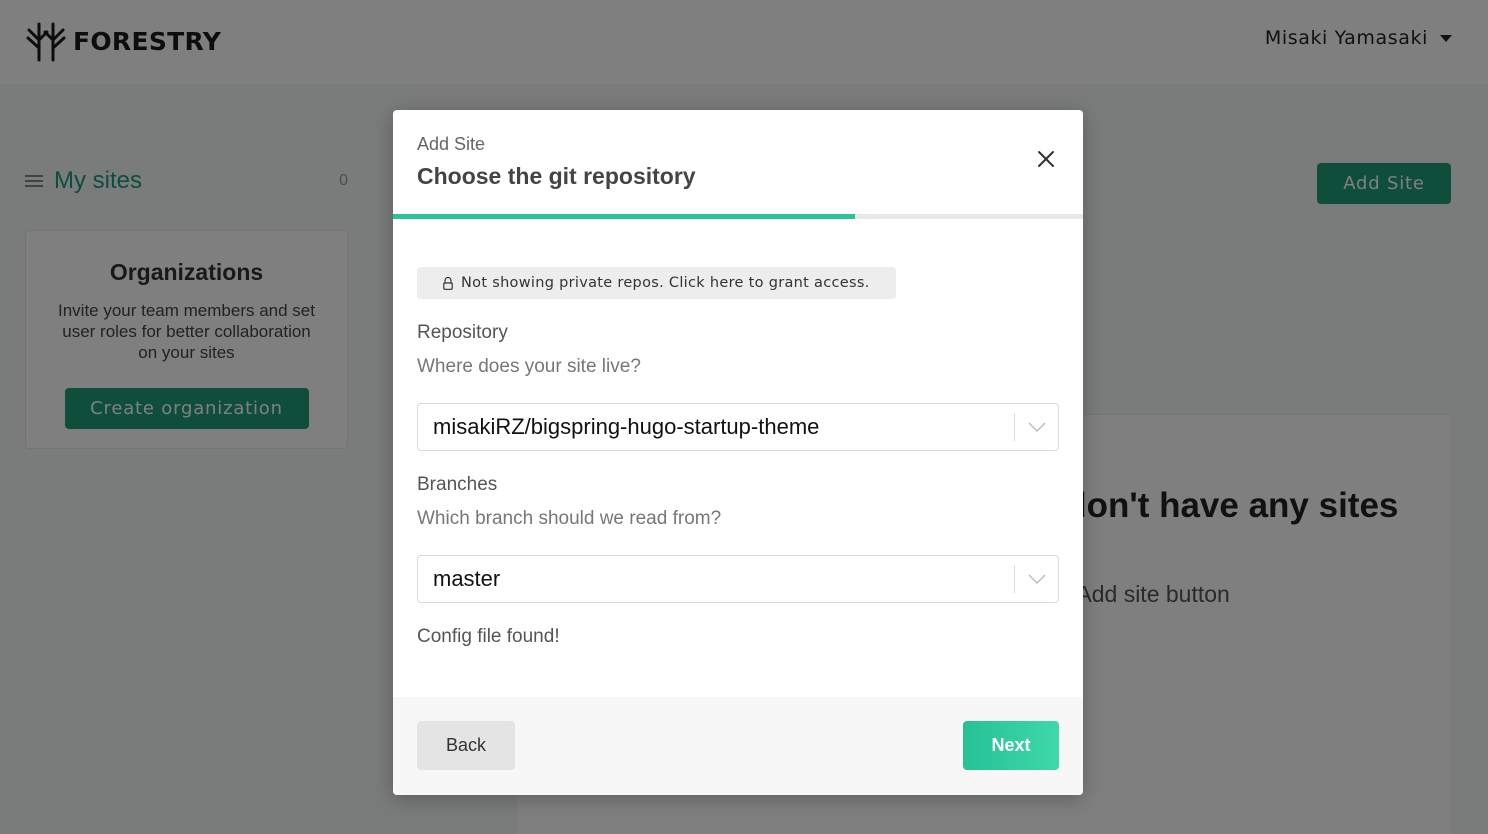 Image resolution: width=1488 pixels, height=834 pixels. I want to click on wizard-progress-fill, so click(624, 216).